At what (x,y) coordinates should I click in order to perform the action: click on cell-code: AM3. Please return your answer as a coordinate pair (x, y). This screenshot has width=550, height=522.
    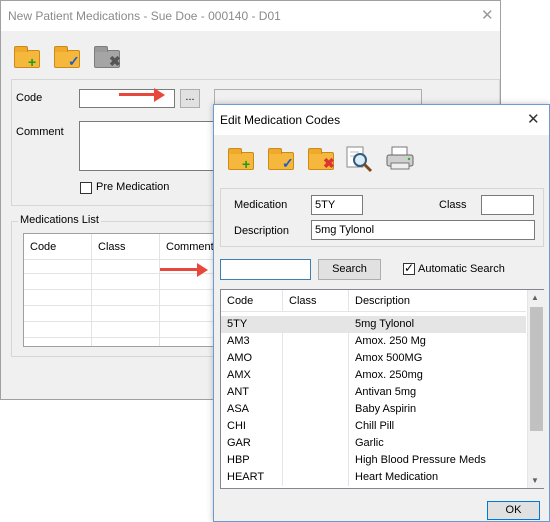
    Looking at the image, I should click on (252, 341).